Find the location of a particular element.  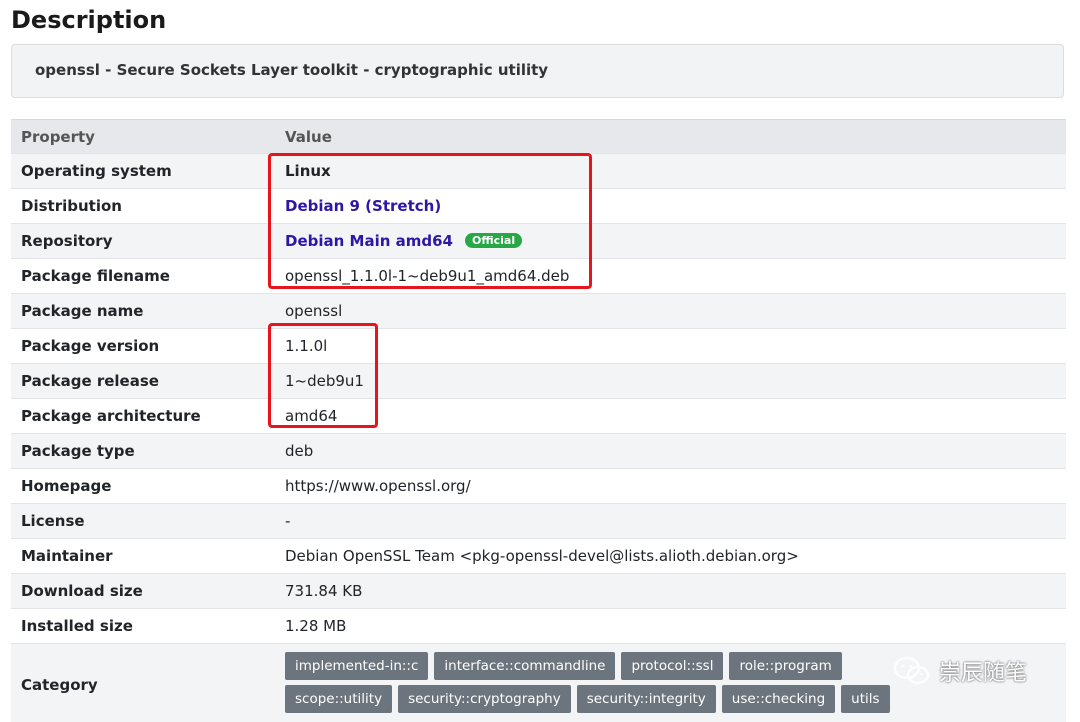

category-tag: role::program is located at coordinates (785, 665).